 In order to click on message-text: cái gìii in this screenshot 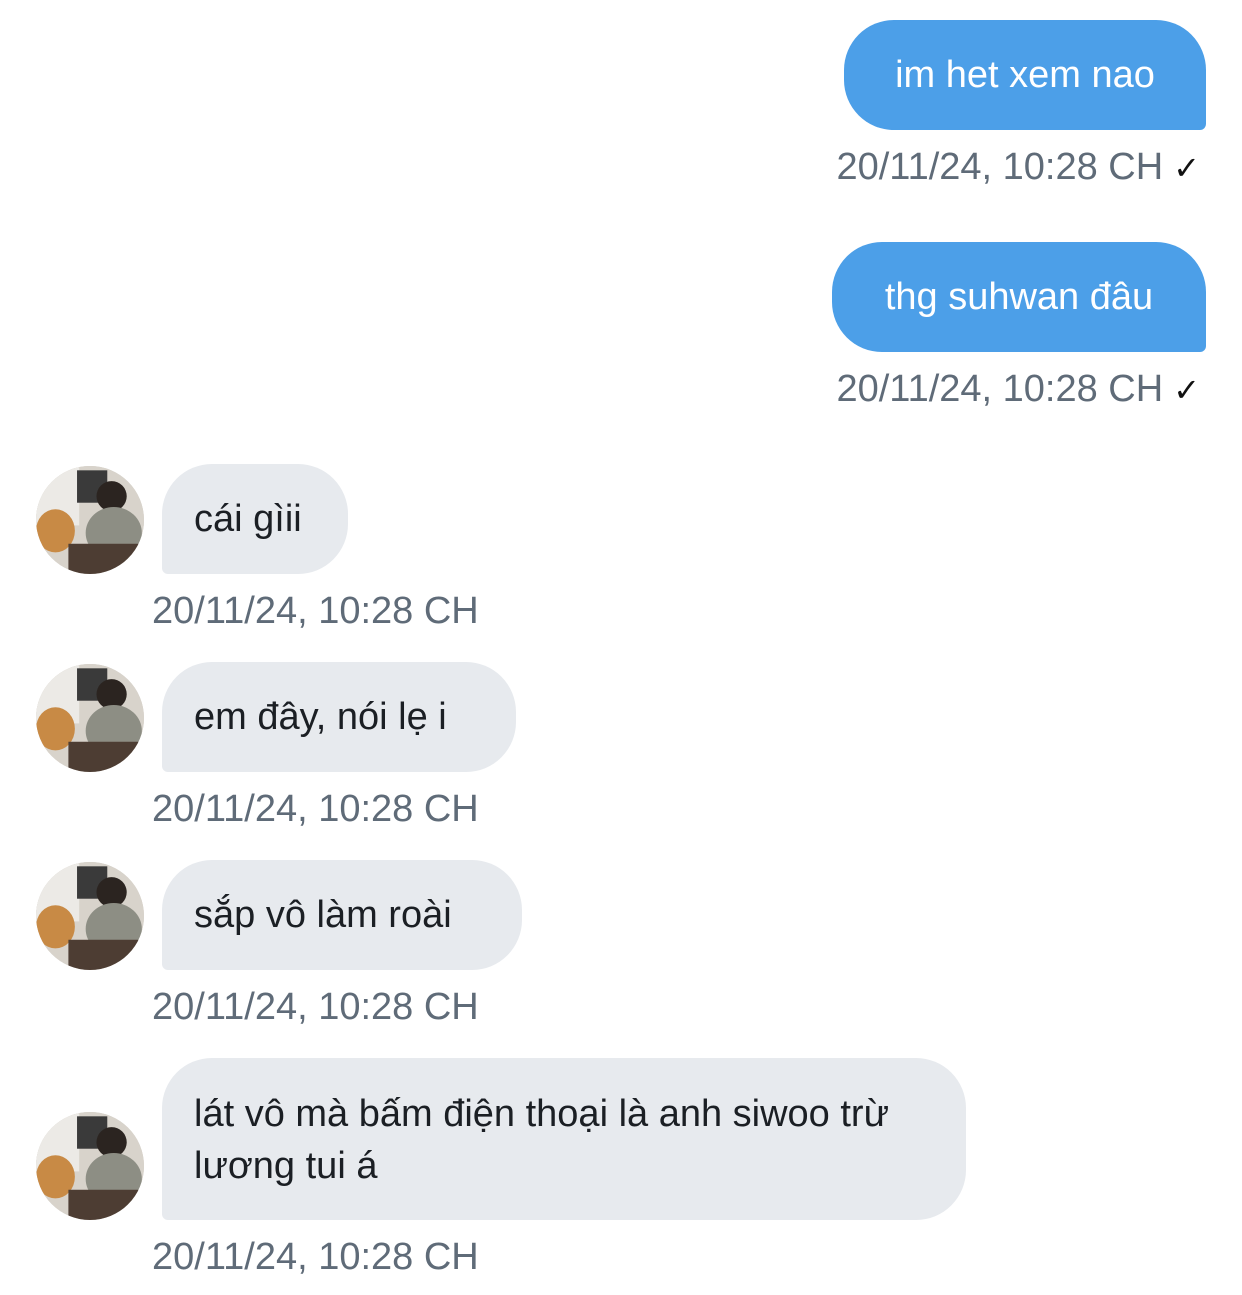, I will do `click(248, 519)`.